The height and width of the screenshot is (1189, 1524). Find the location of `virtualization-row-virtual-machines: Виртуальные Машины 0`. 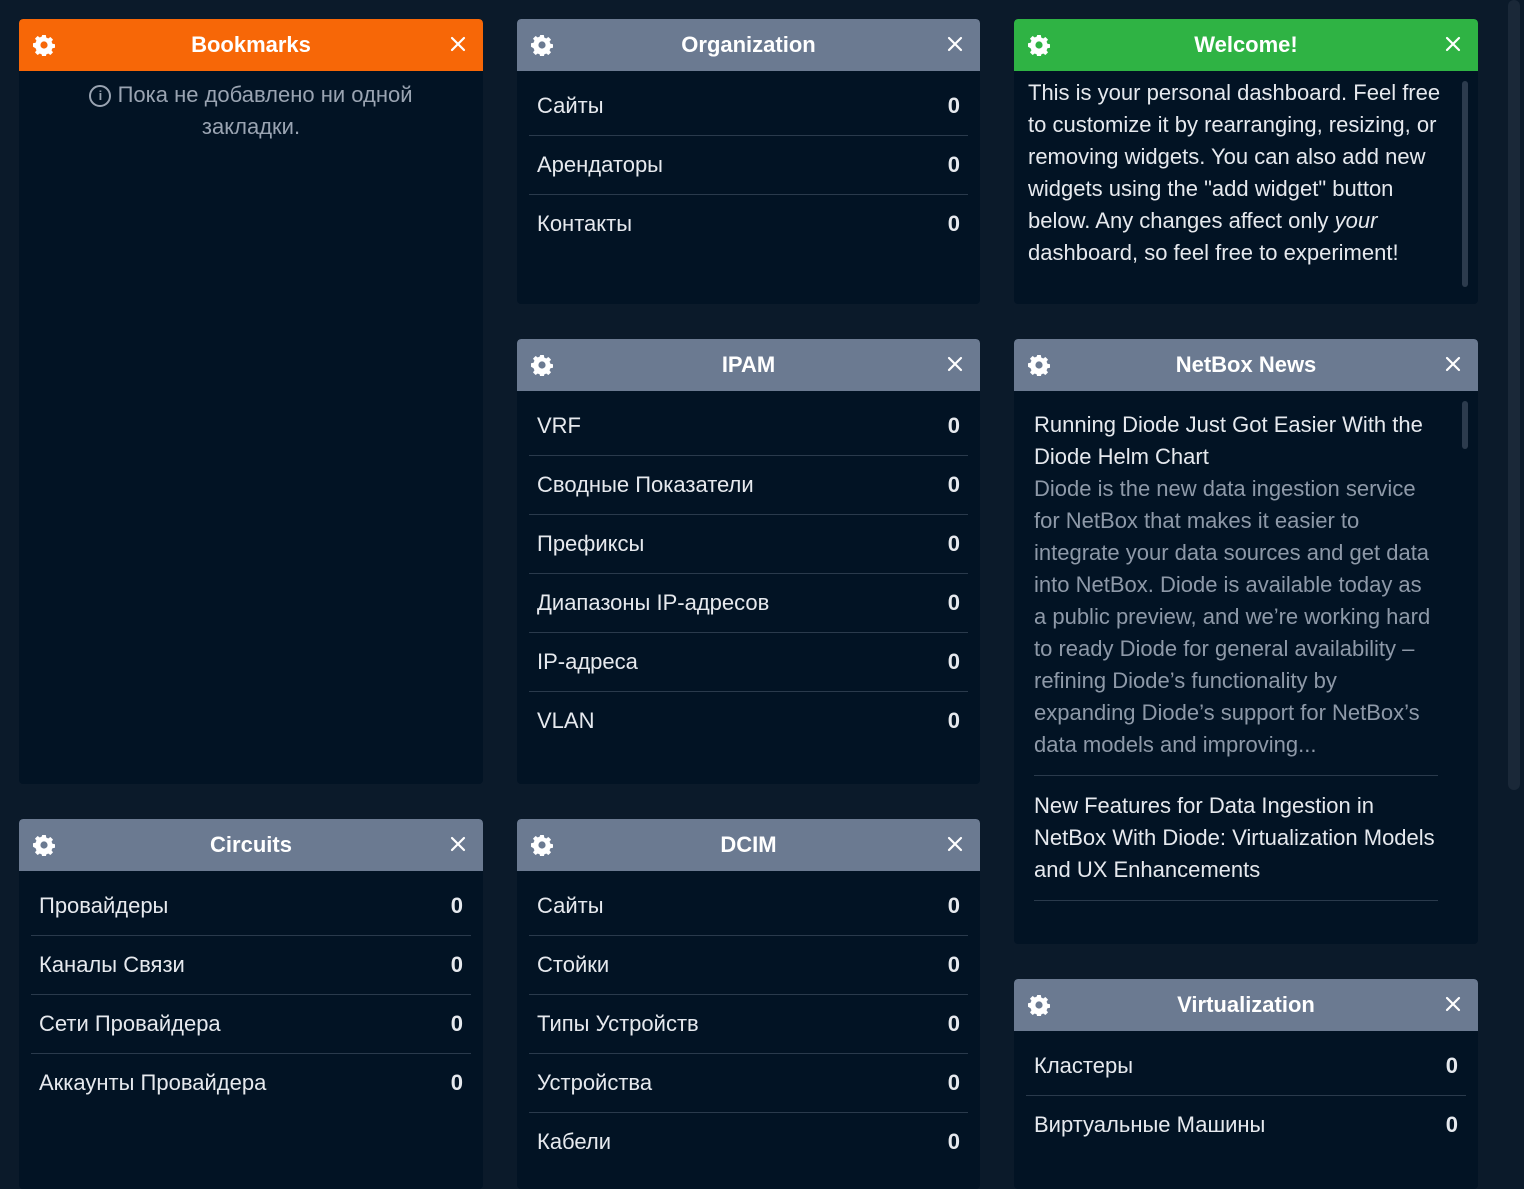

virtualization-row-virtual-machines: Виртуальные Машины 0 is located at coordinates (1246, 1125).